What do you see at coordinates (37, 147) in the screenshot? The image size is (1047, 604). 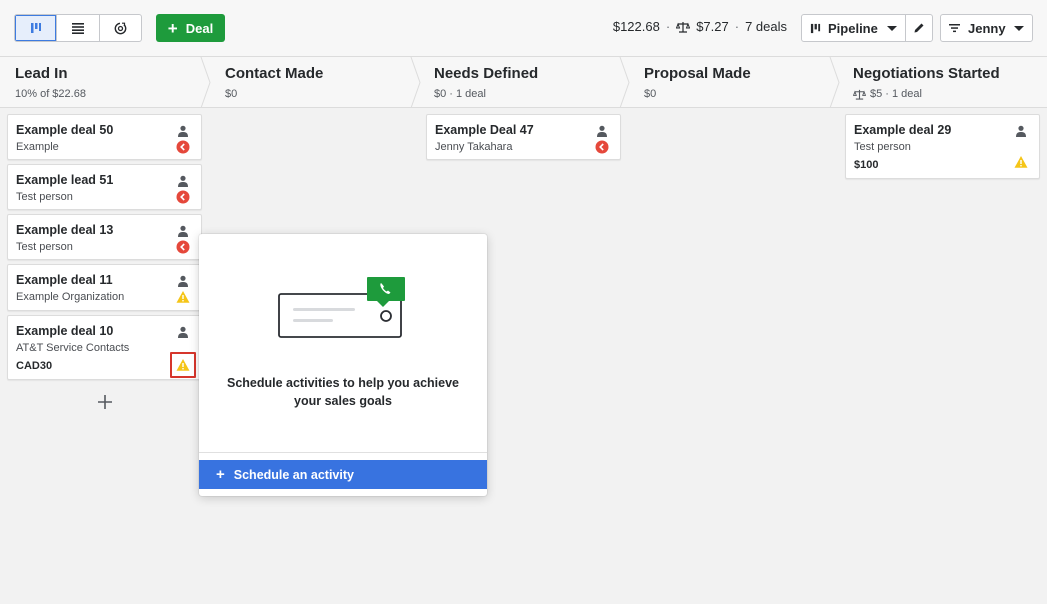 I see `deal-contact: Example` at bounding box center [37, 147].